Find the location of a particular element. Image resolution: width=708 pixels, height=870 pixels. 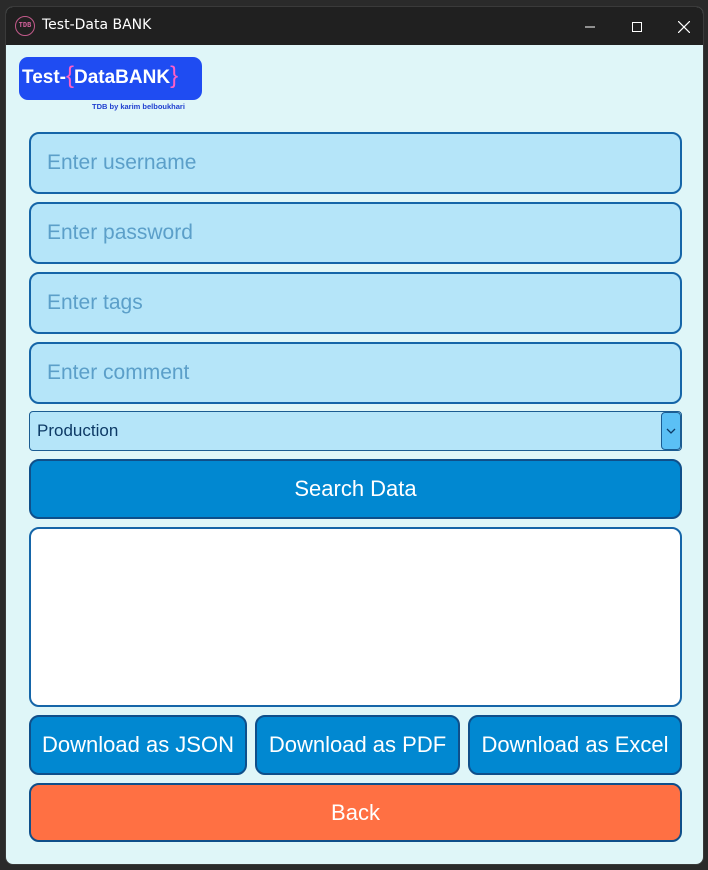

maximize-button is located at coordinates (637, 26).